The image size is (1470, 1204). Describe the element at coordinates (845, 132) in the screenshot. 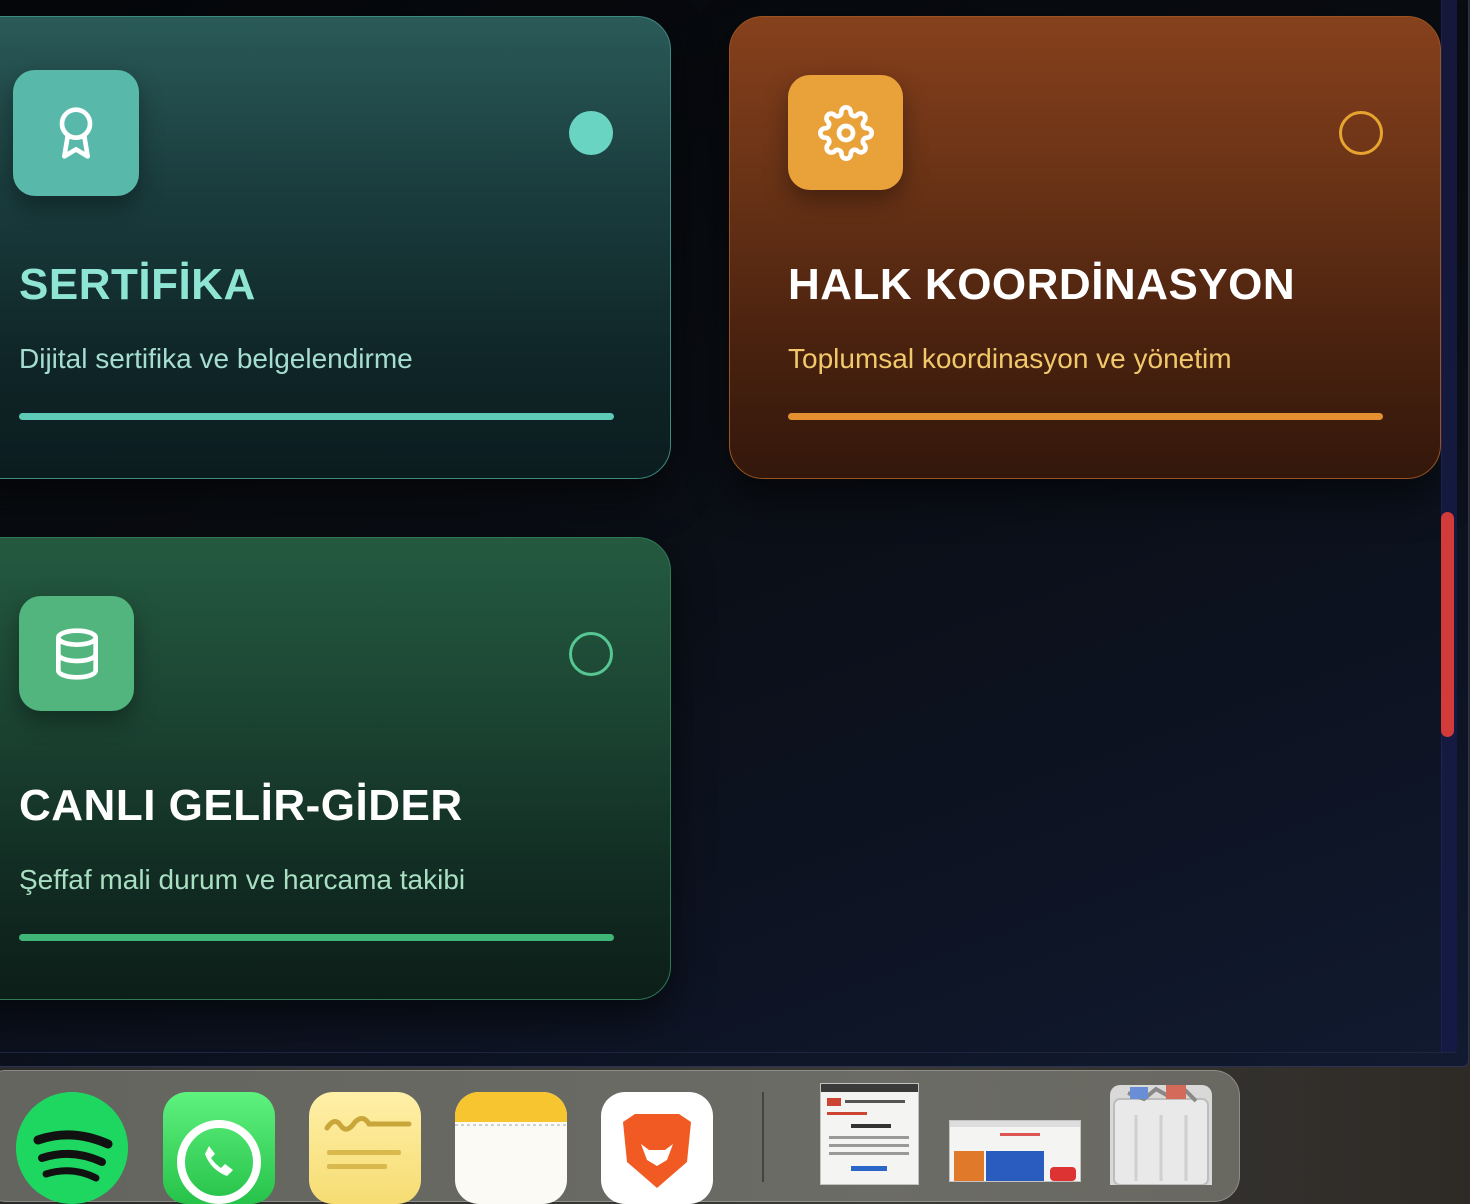

I see `gear-icon` at that location.